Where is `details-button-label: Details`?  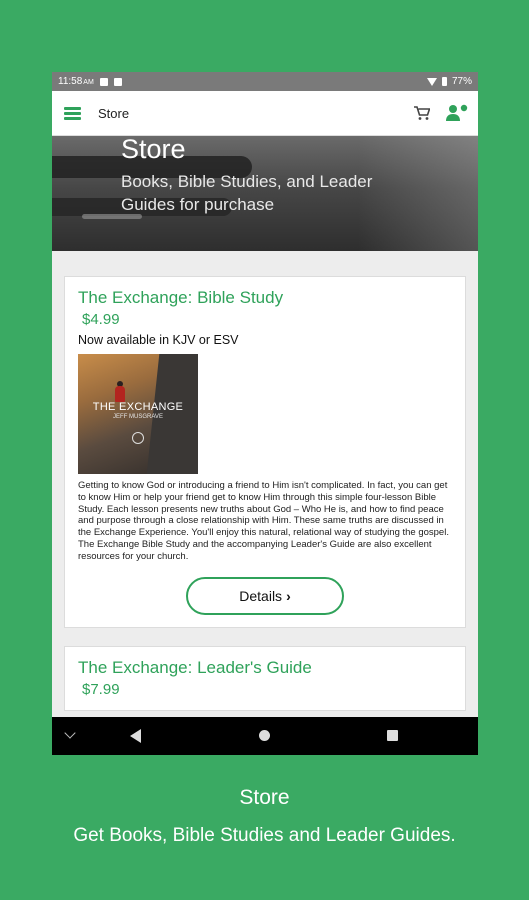
details-button-label: Details is located at coordinates (261, 595).